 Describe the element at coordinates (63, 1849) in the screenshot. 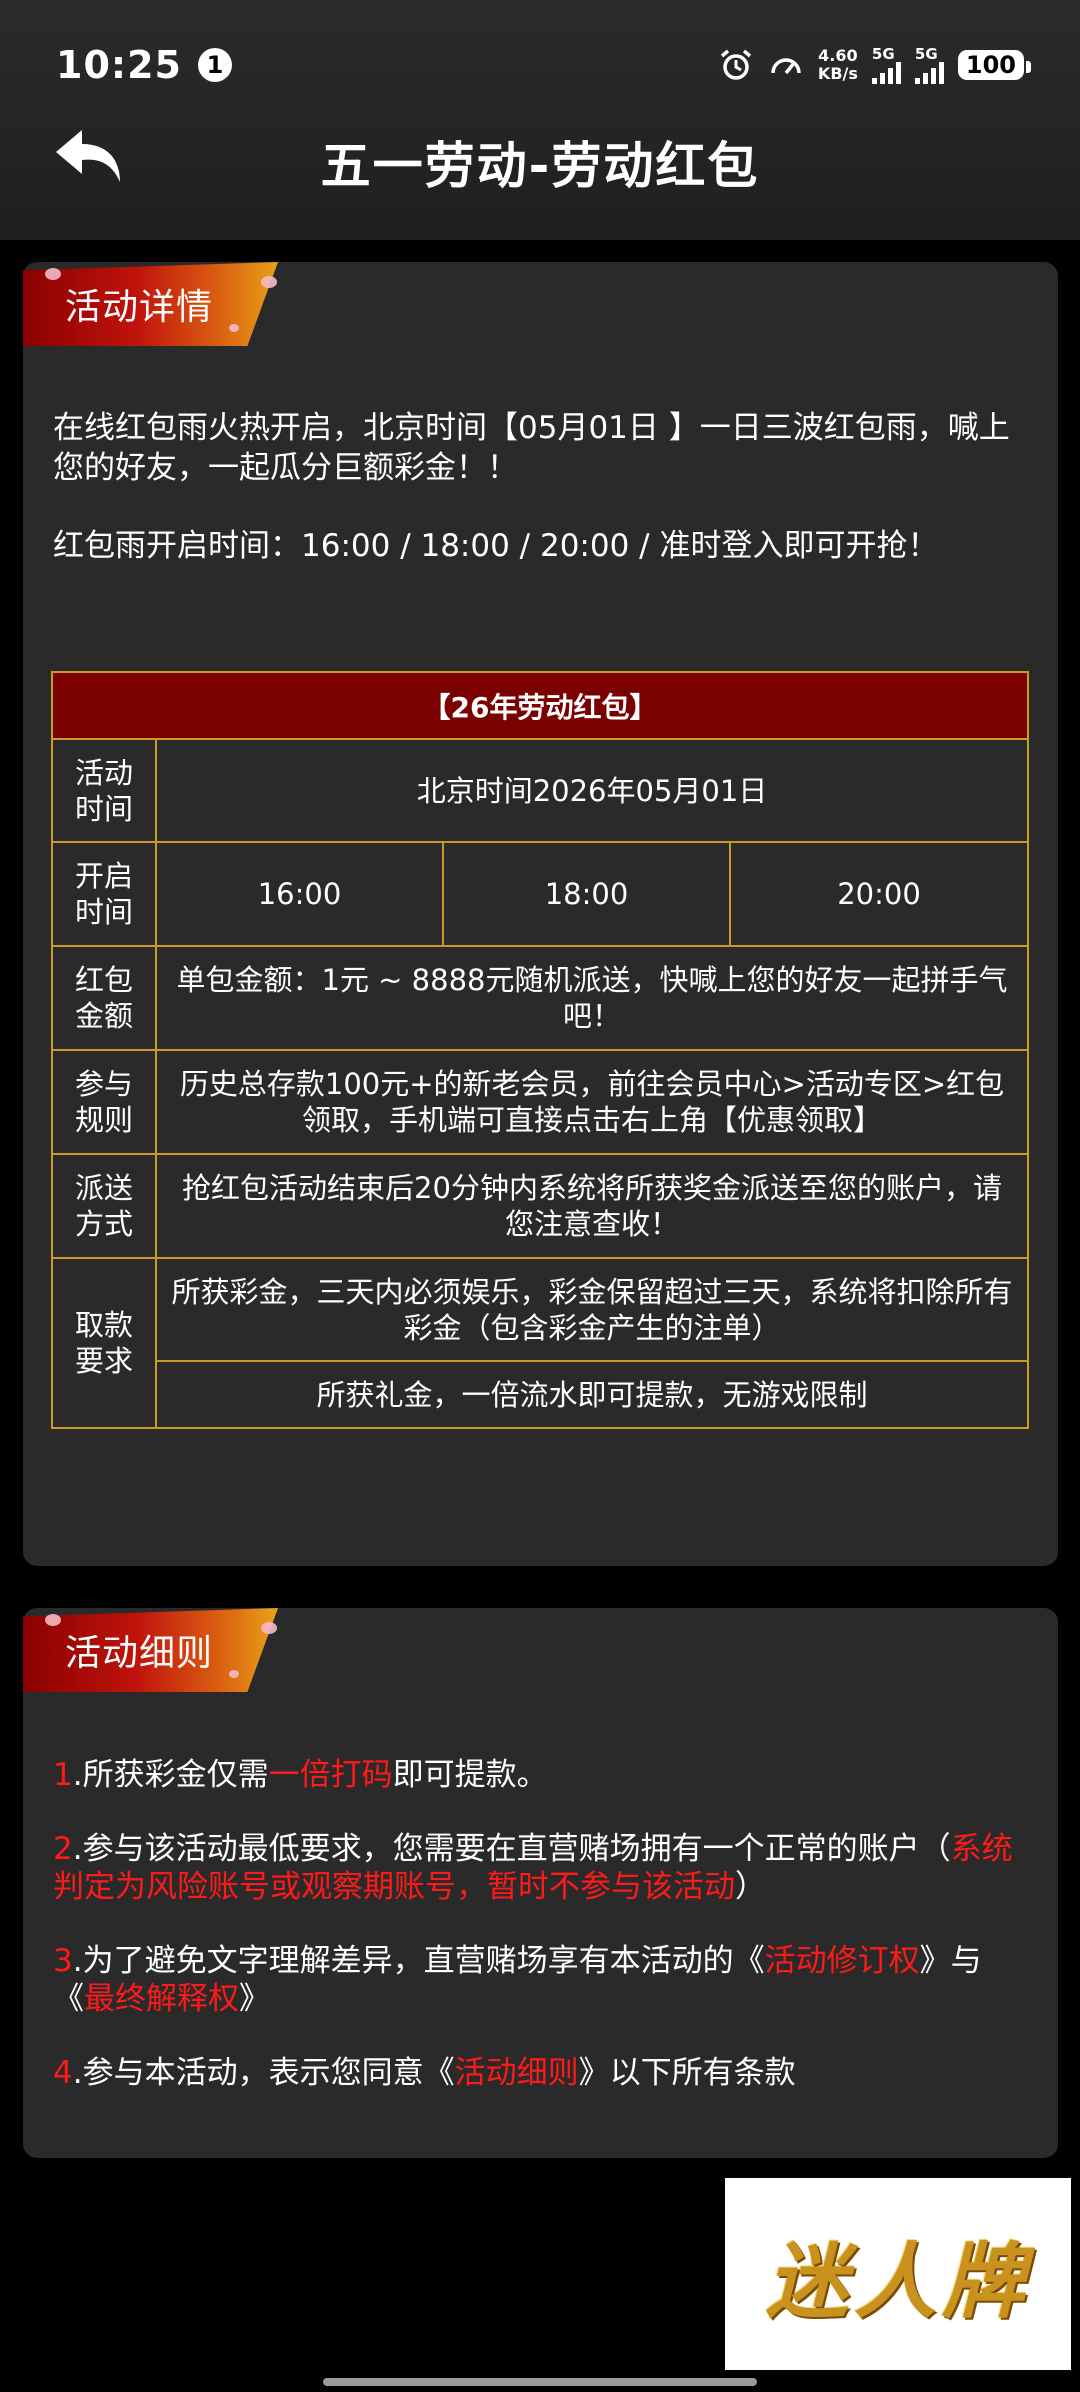

I see `rule-number: 2` at that location.